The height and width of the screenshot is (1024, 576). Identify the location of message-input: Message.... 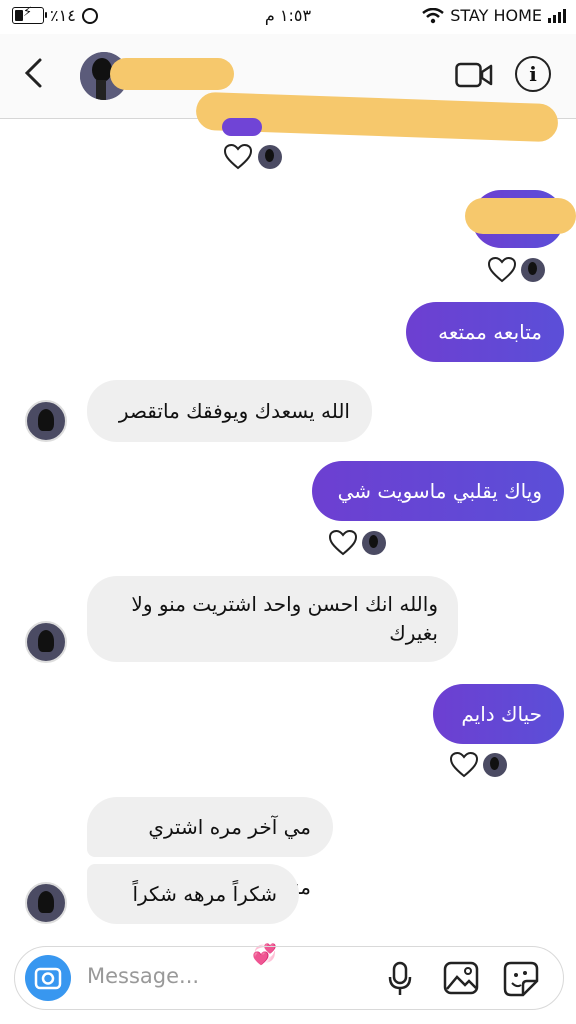
(143, 976).